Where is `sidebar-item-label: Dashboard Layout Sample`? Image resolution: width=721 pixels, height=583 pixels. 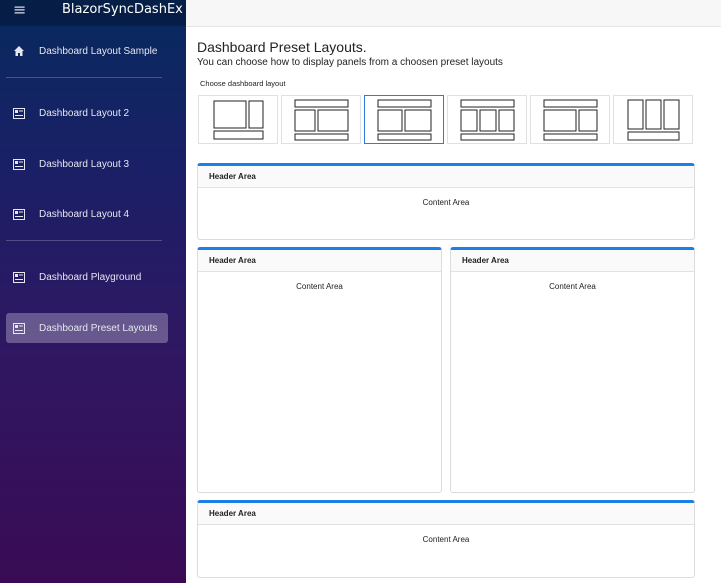
sidebar-item-label: Dashboard Layout Sample is located at coordinates (98, 51).